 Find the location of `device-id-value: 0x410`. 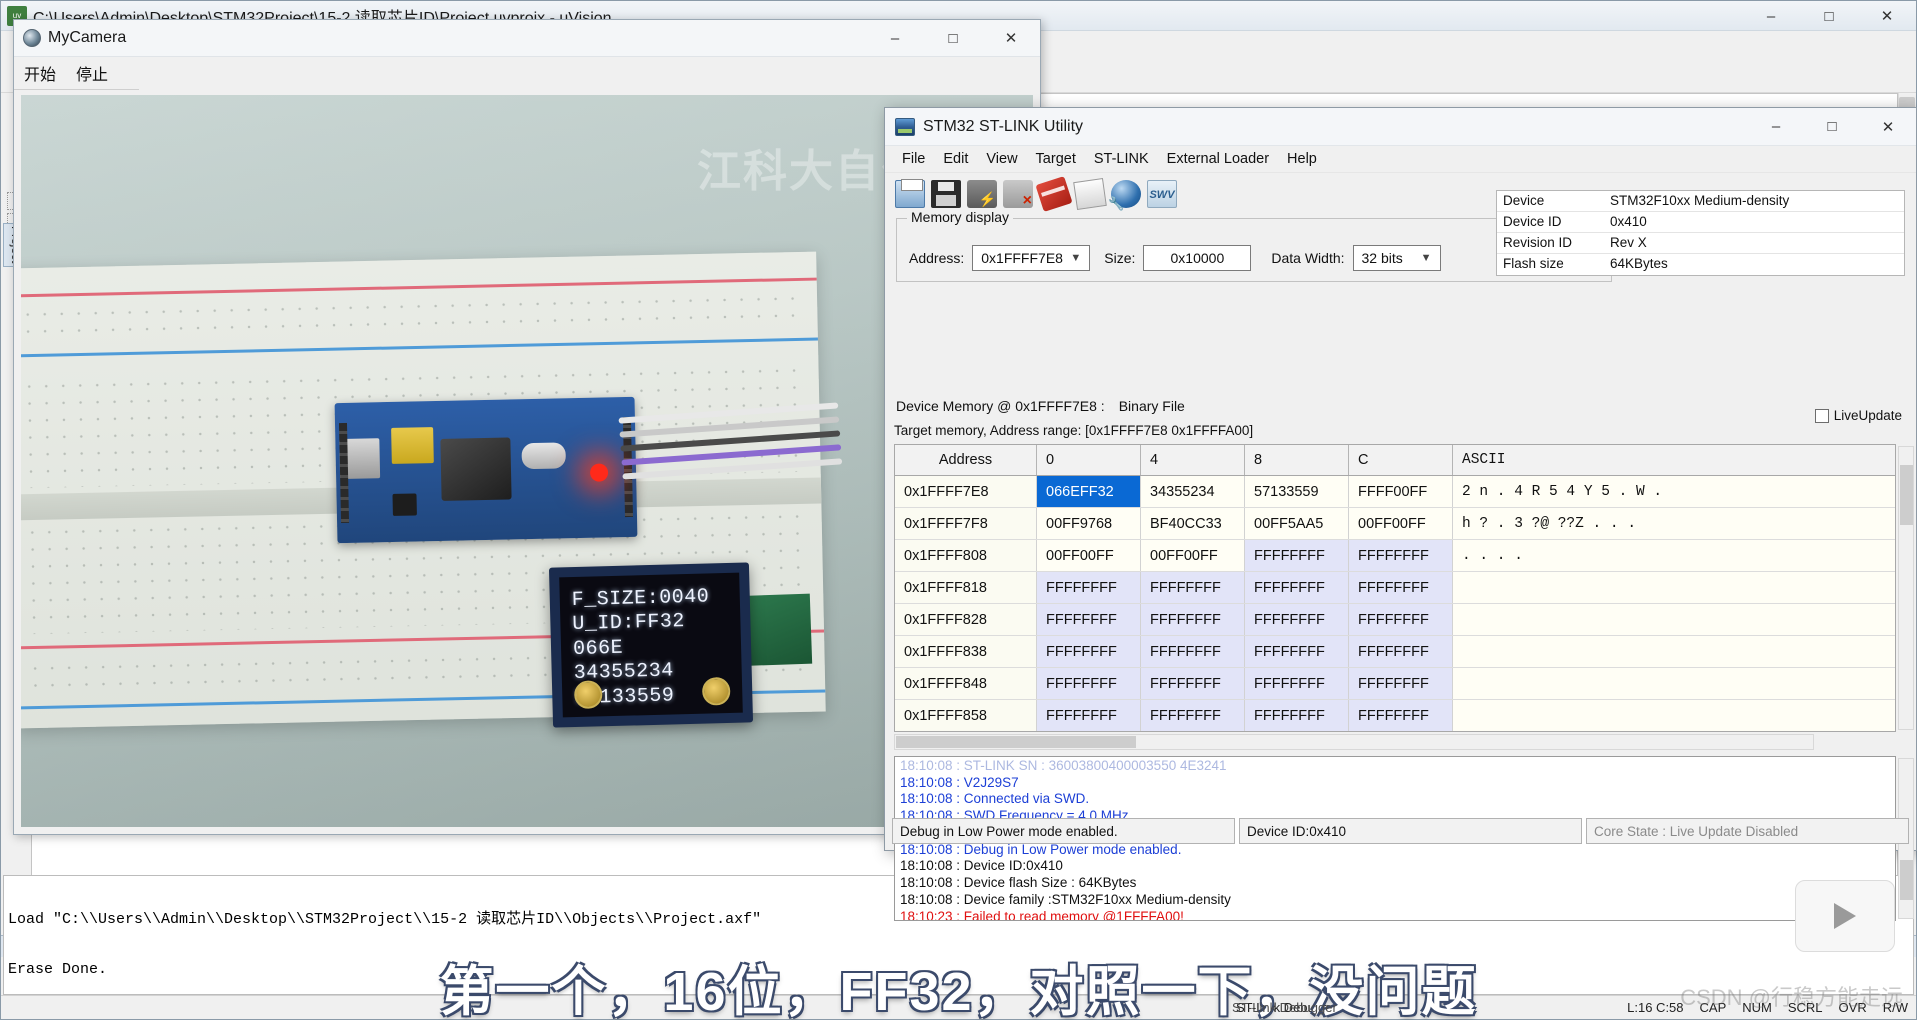

device-id-value: 0x410 is located at coordinates (1628, 221).